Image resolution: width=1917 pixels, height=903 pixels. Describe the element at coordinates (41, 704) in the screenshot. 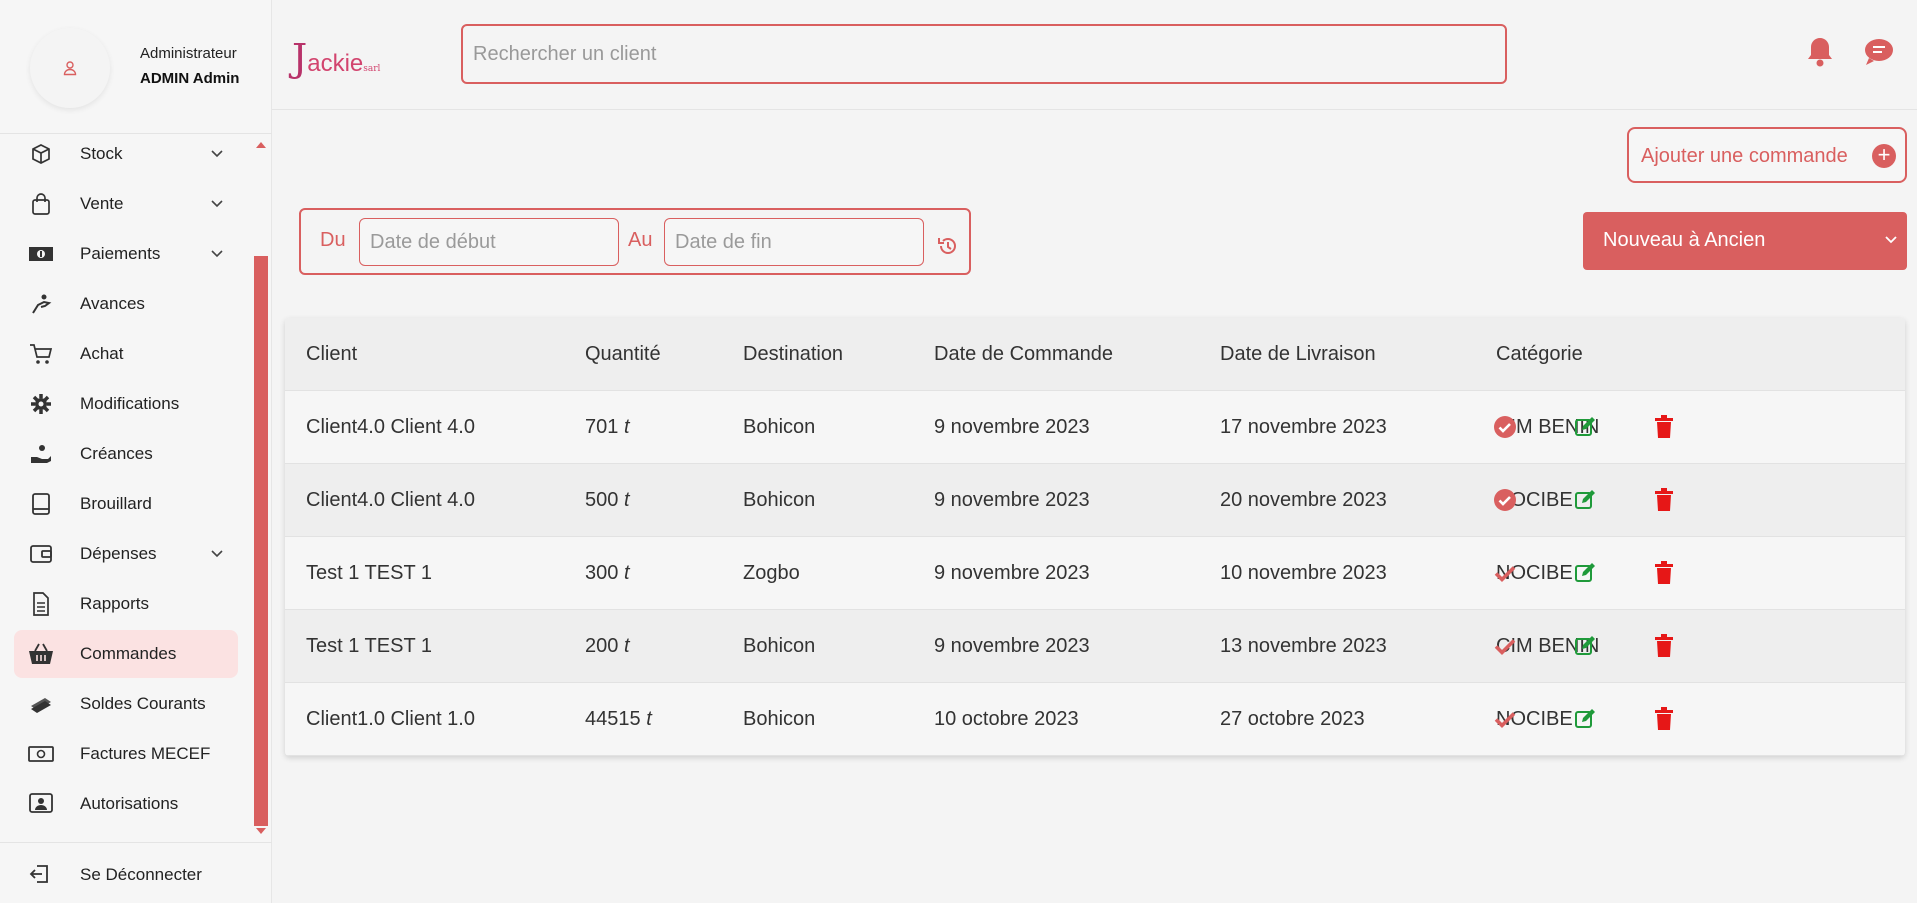

I see `money-stack-icon` at that location.